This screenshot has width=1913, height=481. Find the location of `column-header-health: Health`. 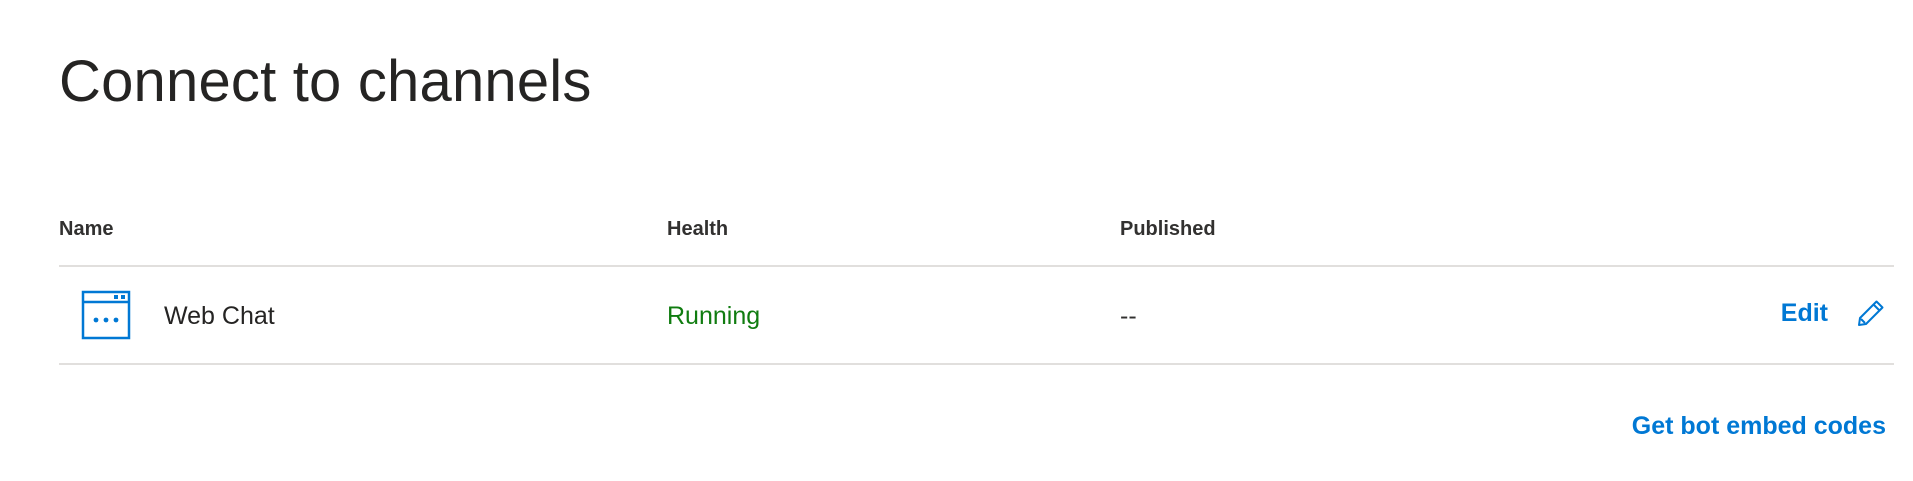

column-header-health: Health is located at coordinates (698, 229).